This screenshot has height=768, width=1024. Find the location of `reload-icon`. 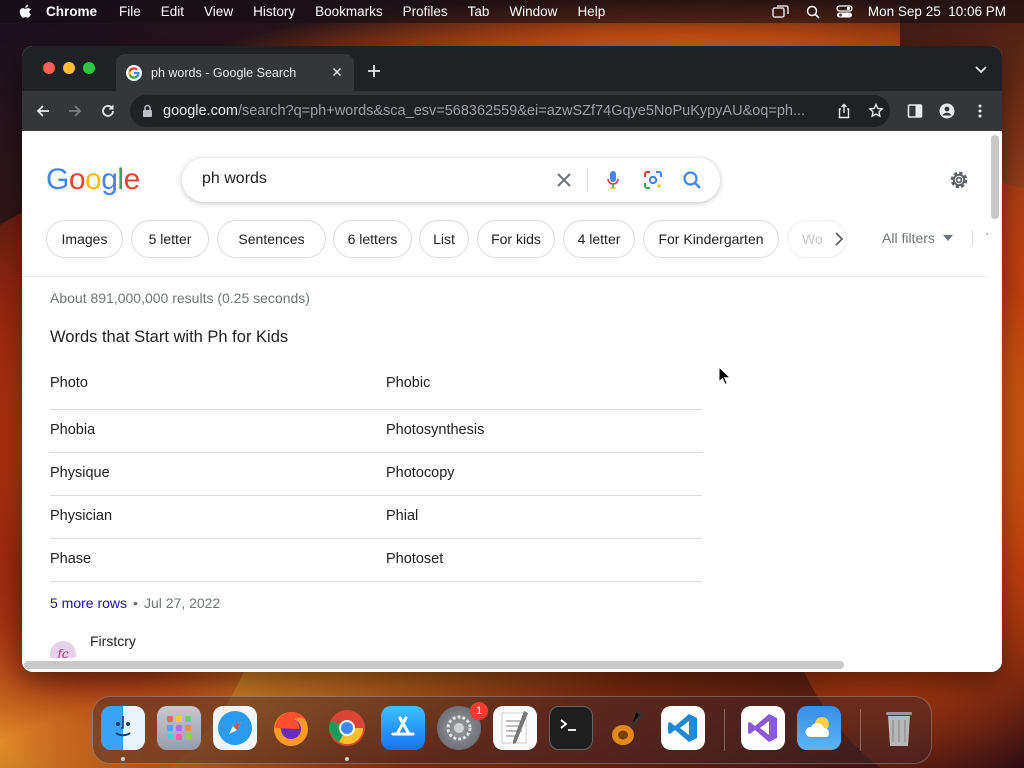

reload-icon is located at coordinates (108, 111).